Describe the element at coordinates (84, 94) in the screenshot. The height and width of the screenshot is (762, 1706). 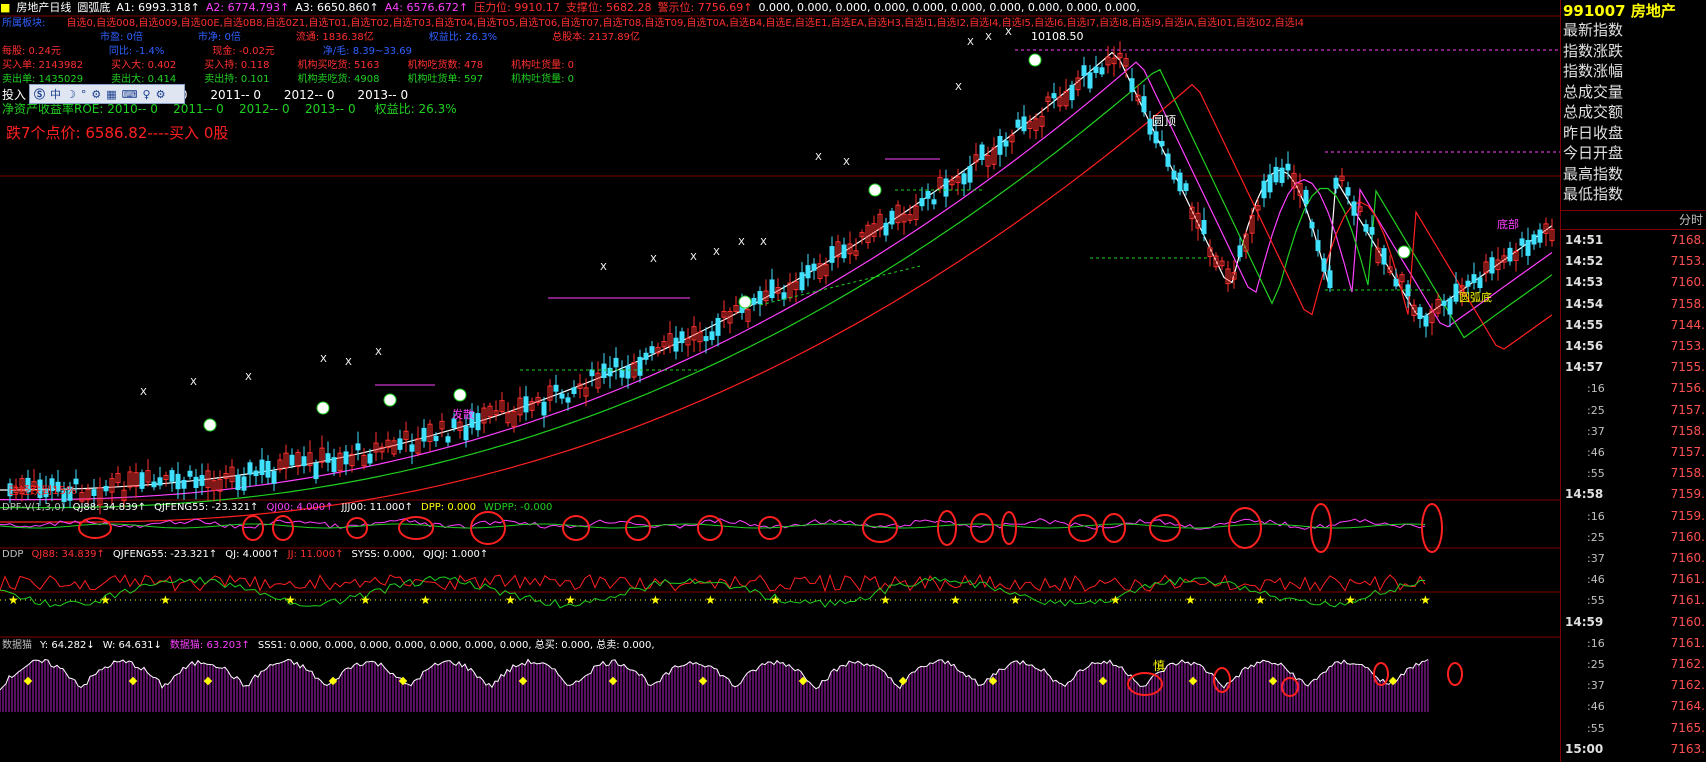
I see `ime-punct-icon: °` at that location.